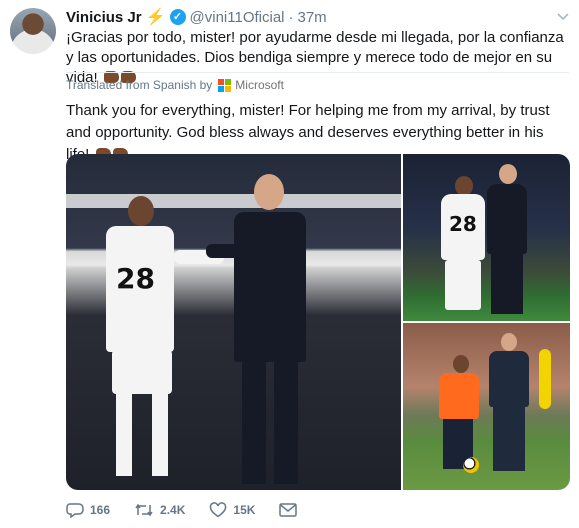 This screenshot has height=528, width=579. What do you see at coordinates (563, 16) in the screenshot?
I see `chevron-down-icon` at bounding box center [563, 16].